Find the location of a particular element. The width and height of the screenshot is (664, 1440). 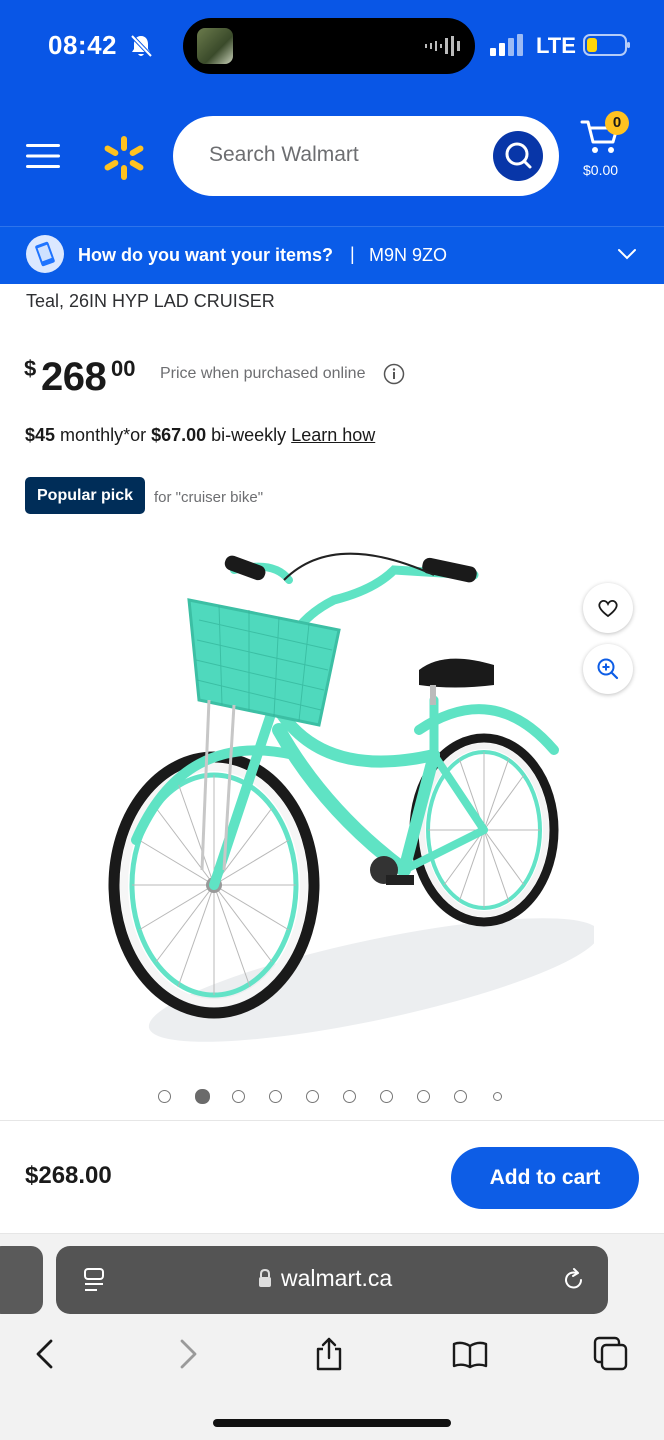

delivery-selector: How do you want your items? | M9N 9ZO is located at coordinates (332, 255).